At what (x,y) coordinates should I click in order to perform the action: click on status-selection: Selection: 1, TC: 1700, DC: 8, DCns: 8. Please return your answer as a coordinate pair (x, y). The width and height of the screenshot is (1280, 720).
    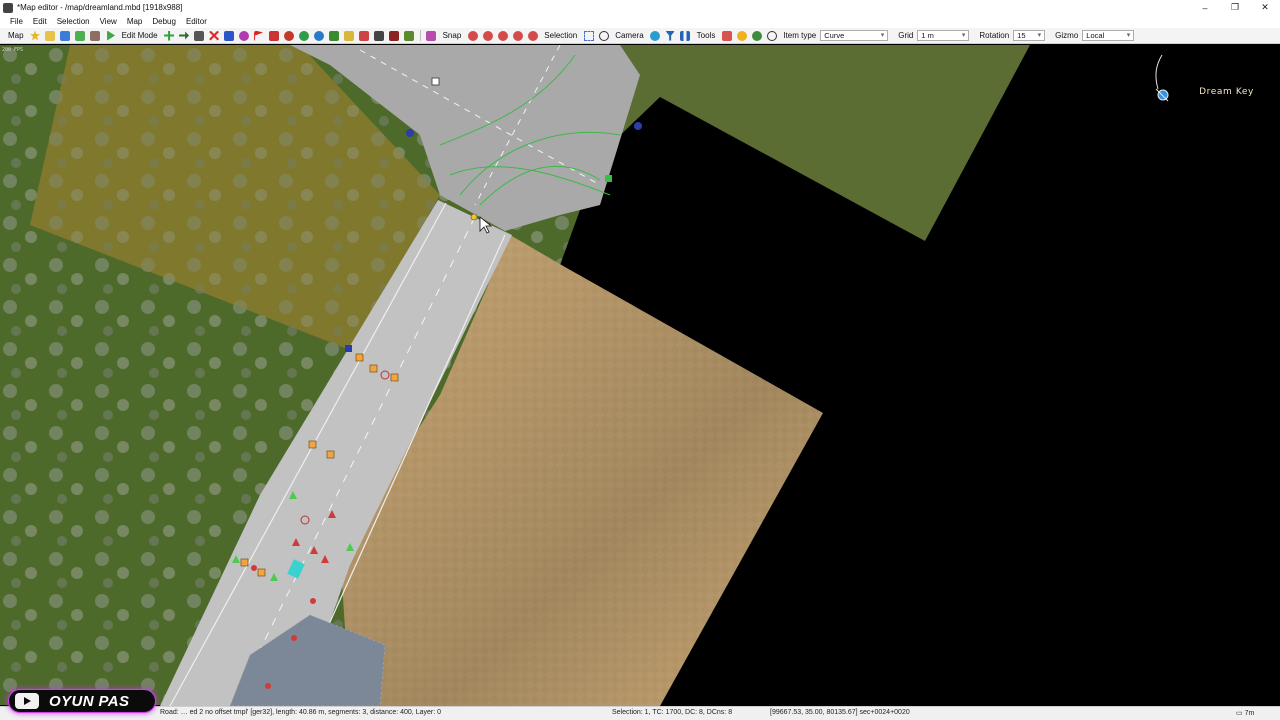
    Looking at the image, I should click on (672, 712).